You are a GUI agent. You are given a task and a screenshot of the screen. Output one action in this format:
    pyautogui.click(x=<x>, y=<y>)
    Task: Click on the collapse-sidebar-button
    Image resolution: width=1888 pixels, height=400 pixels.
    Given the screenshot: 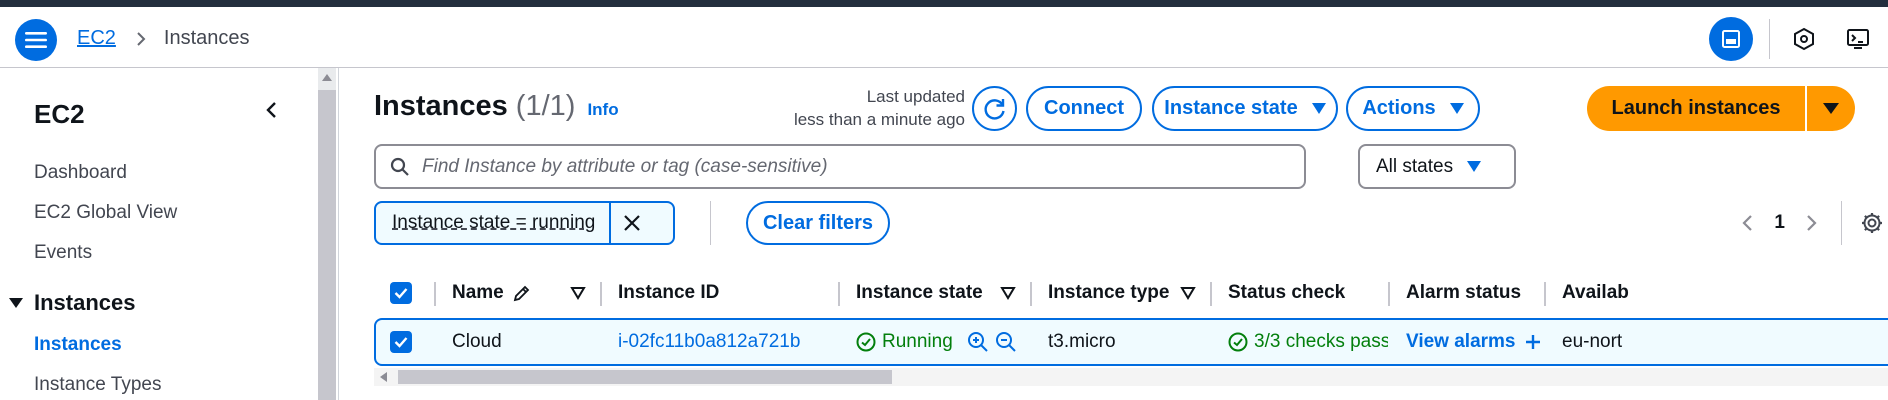 What is the action you would take?
    pyautogui.click(x=272, y=110)
    